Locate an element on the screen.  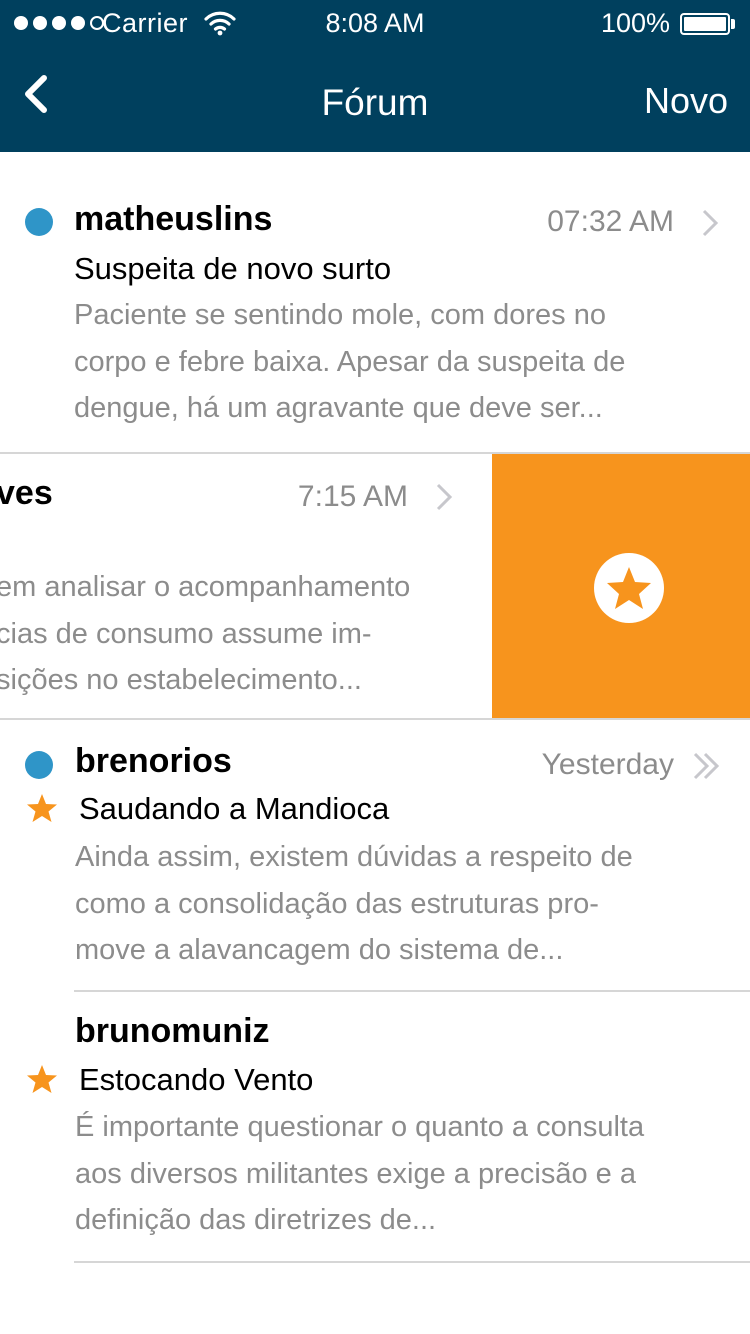
post-time: 07:32 AM is located at coordinates (610, 221).